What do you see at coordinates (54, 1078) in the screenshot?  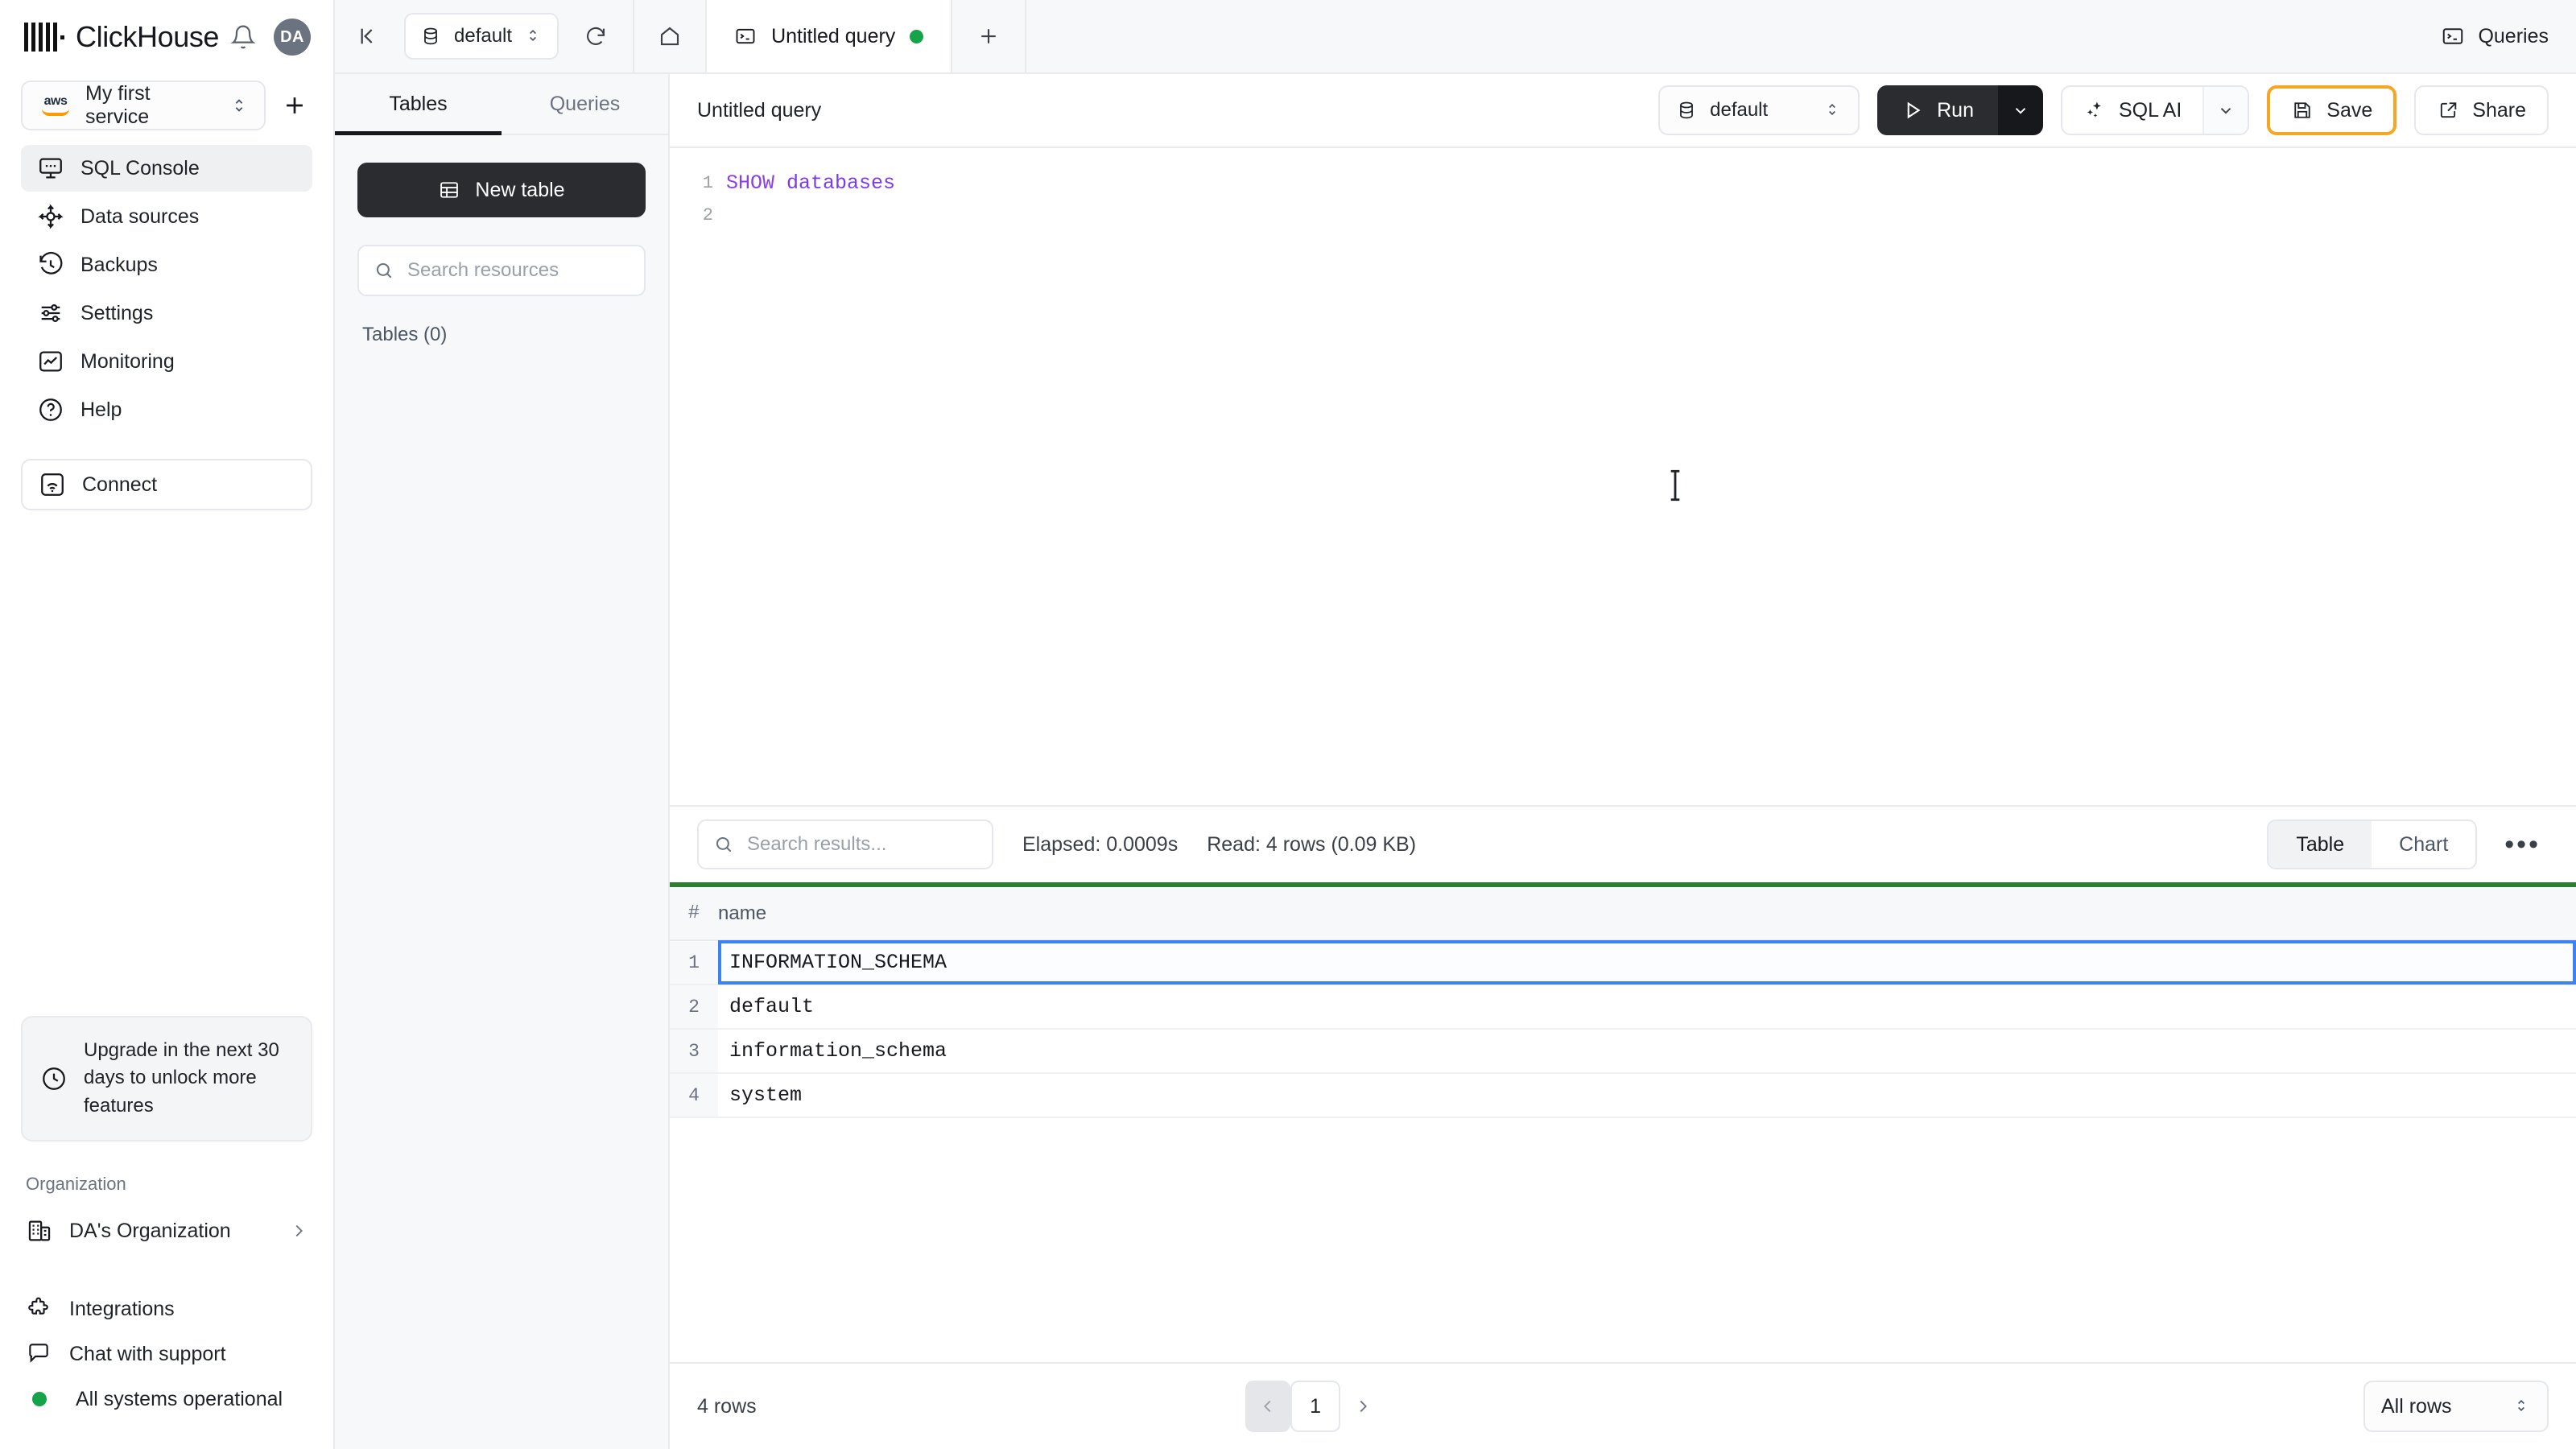 I see `clock-icon` at bounding box center [54, 1078].